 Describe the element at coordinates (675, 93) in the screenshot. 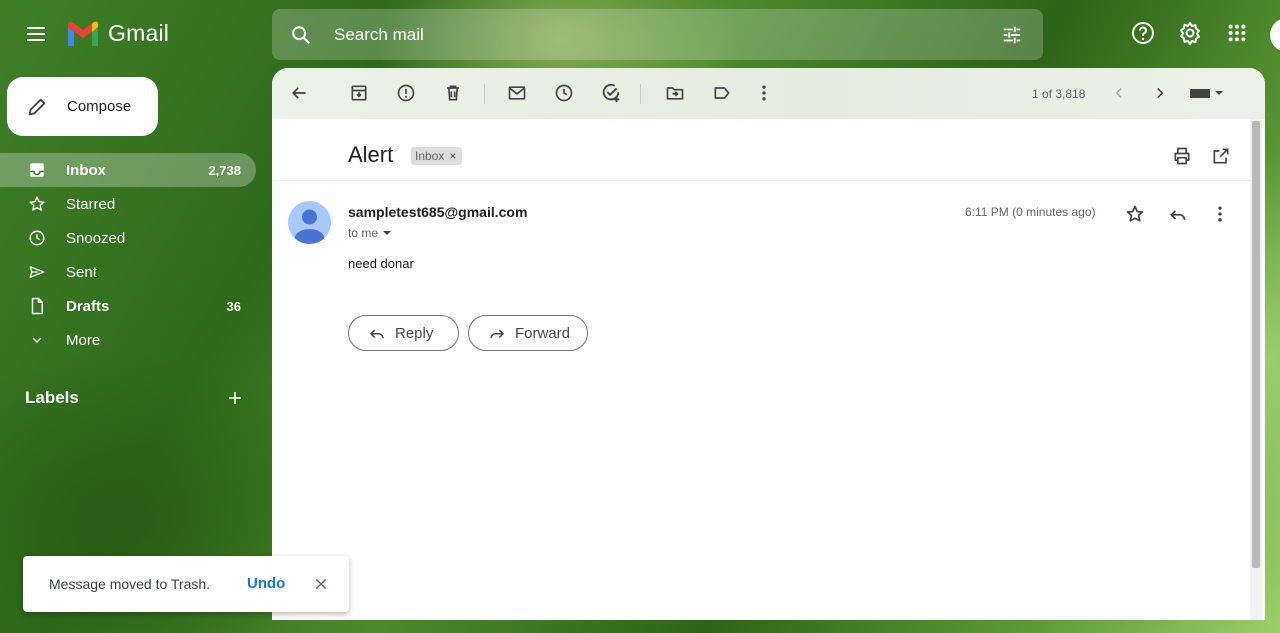

I see `move-to-folder-icon` at that location.